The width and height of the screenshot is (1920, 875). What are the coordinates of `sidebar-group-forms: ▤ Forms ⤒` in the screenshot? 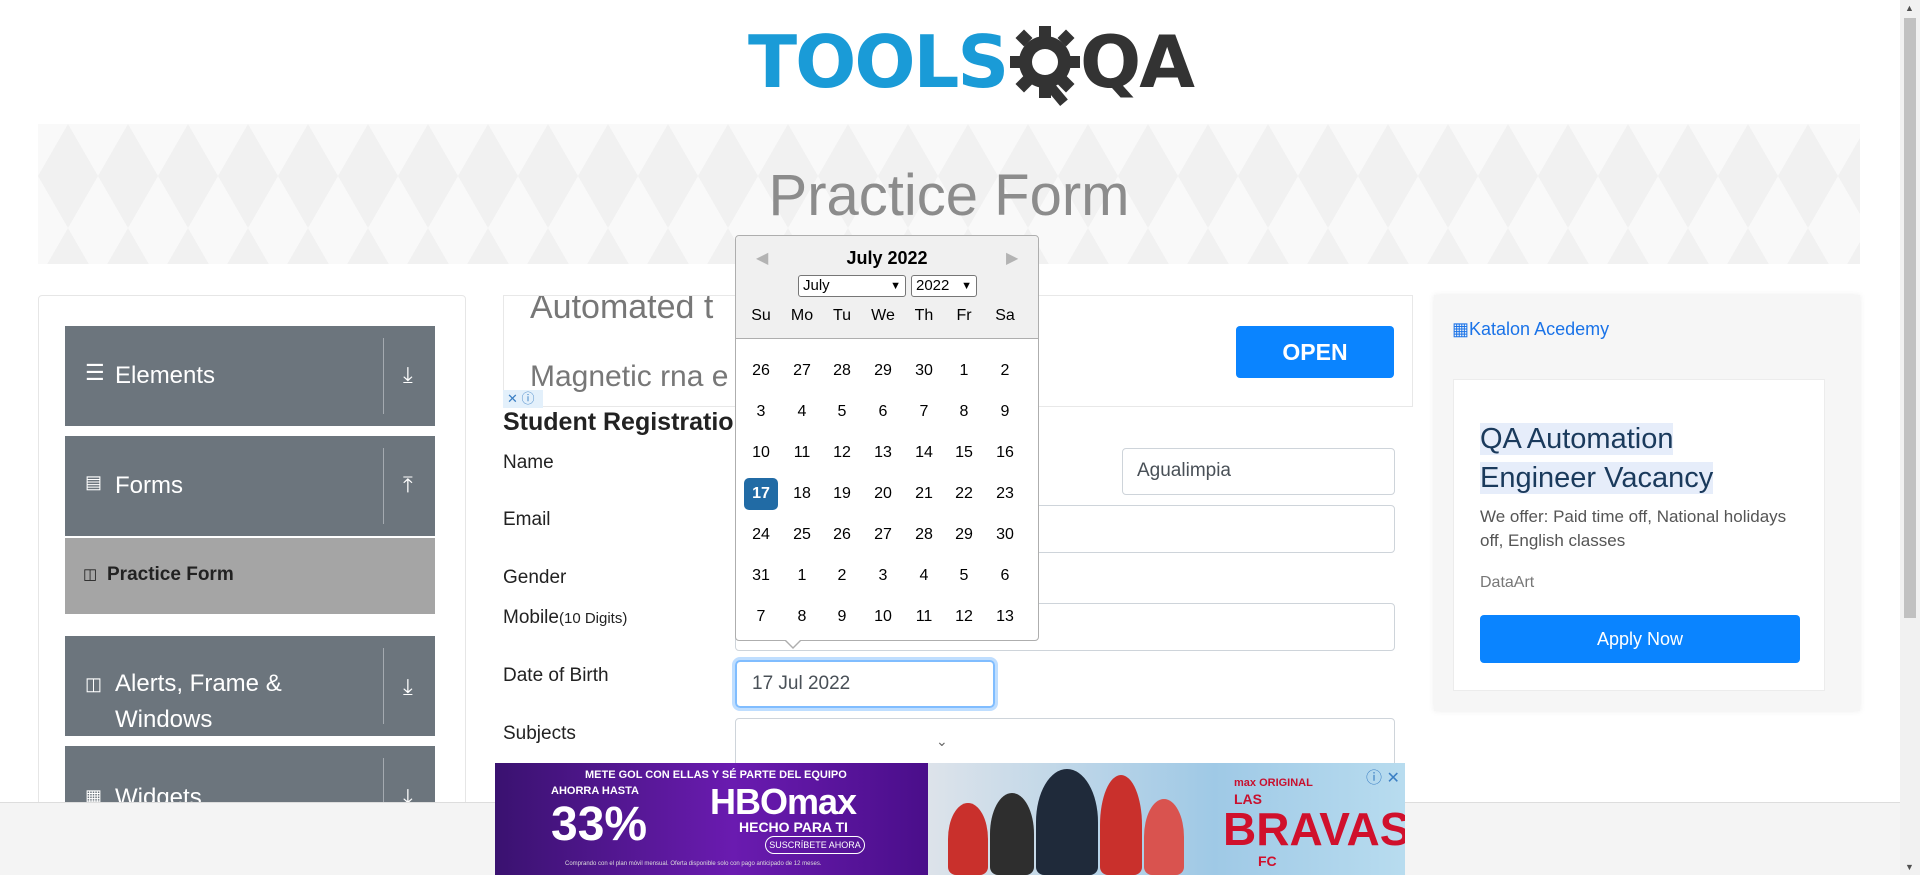 It's located at (250, 486).